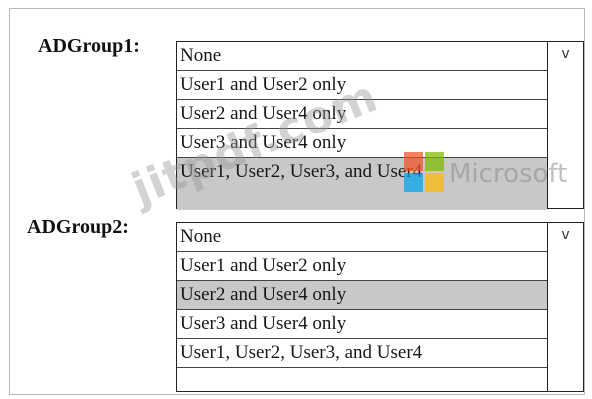 The width and height of the screenshot is (592, 399). I want to click on adgroup1-dropdown-toggle: v, so click(565, 125).